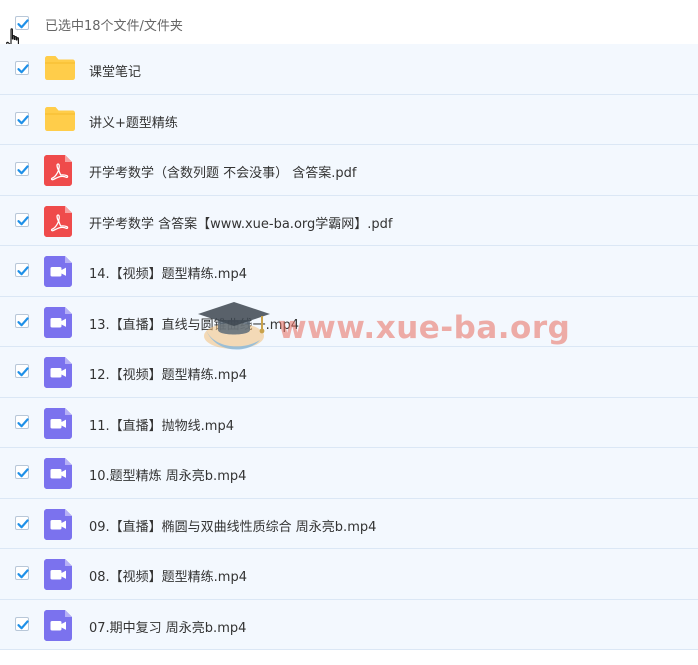  Describe the element at coordinates (234, 326) in the screenshot. I see `graduation-cap-icon` at that location.